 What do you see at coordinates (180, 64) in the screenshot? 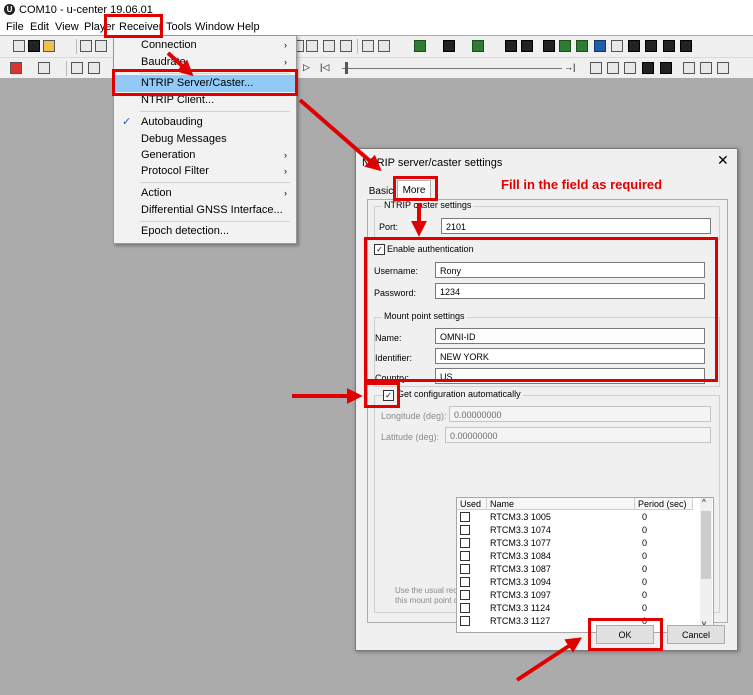
I see `arrow-to-ntrip-item` at bounding box center [180, 64].